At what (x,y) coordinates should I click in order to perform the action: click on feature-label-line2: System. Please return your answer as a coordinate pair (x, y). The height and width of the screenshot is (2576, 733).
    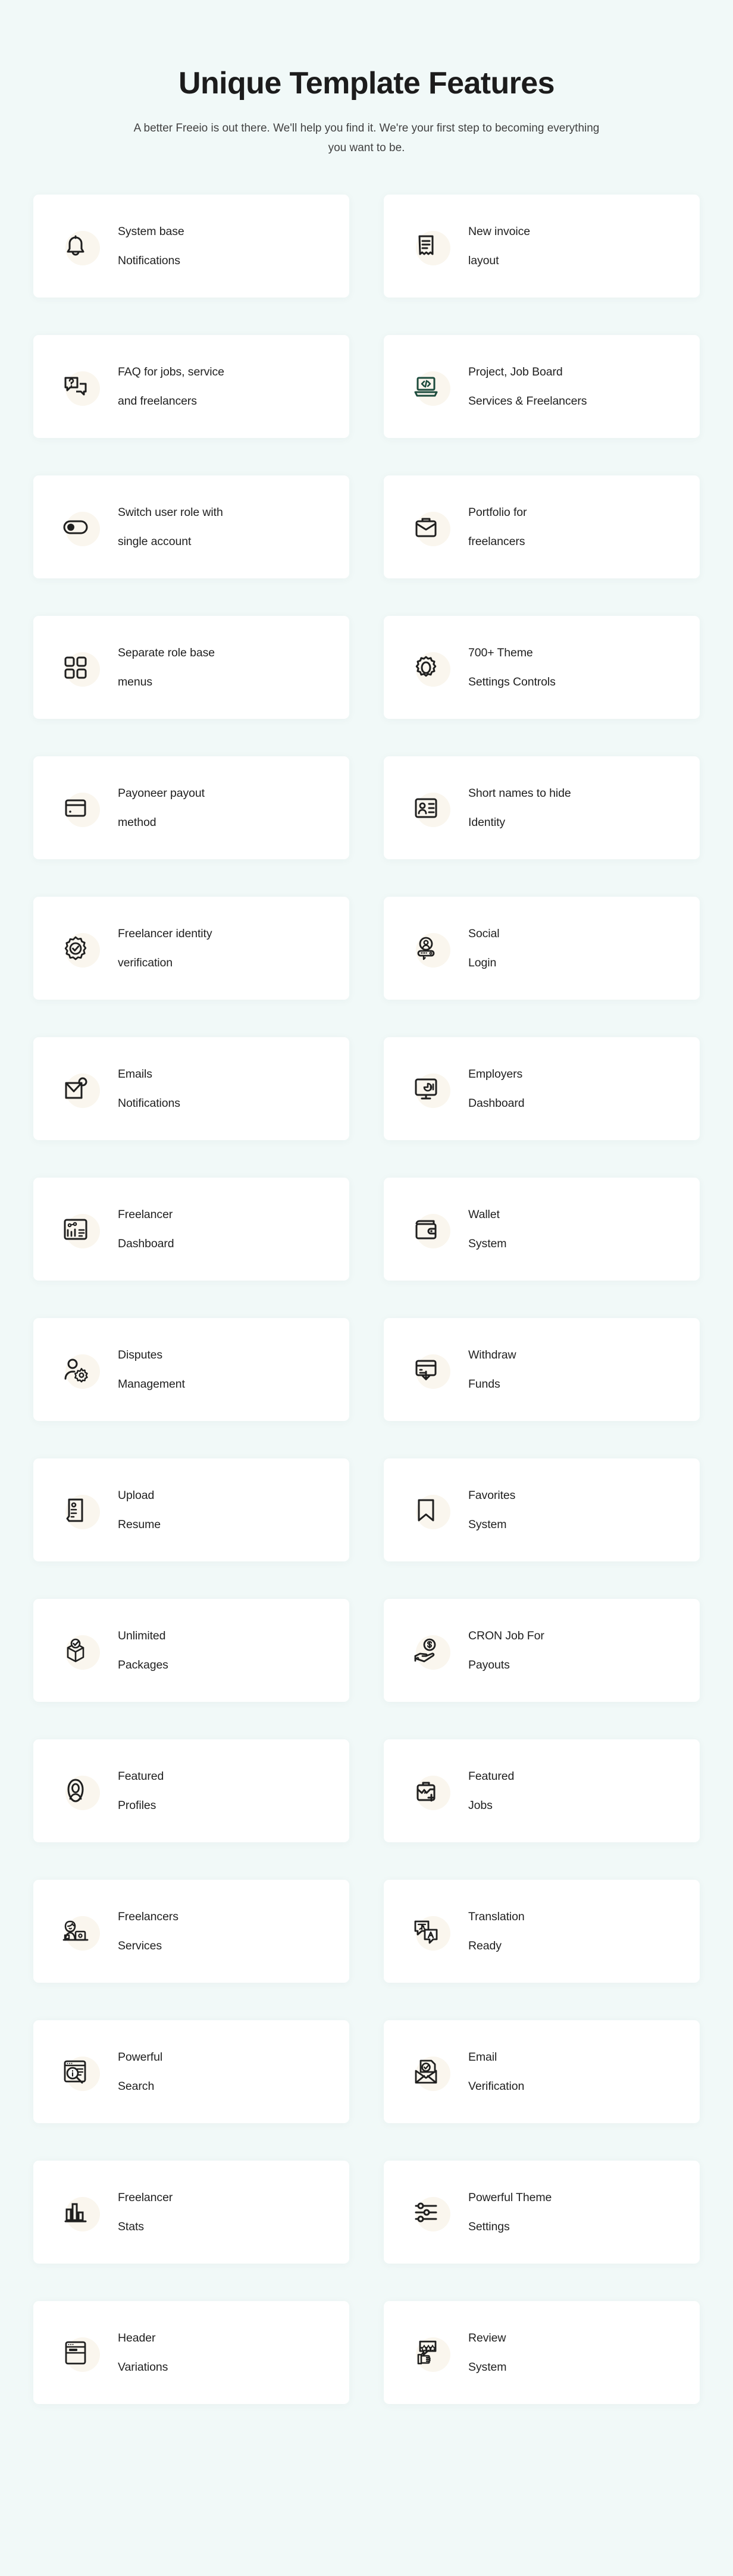
    Looking at the image, I should click on (487, 2367).